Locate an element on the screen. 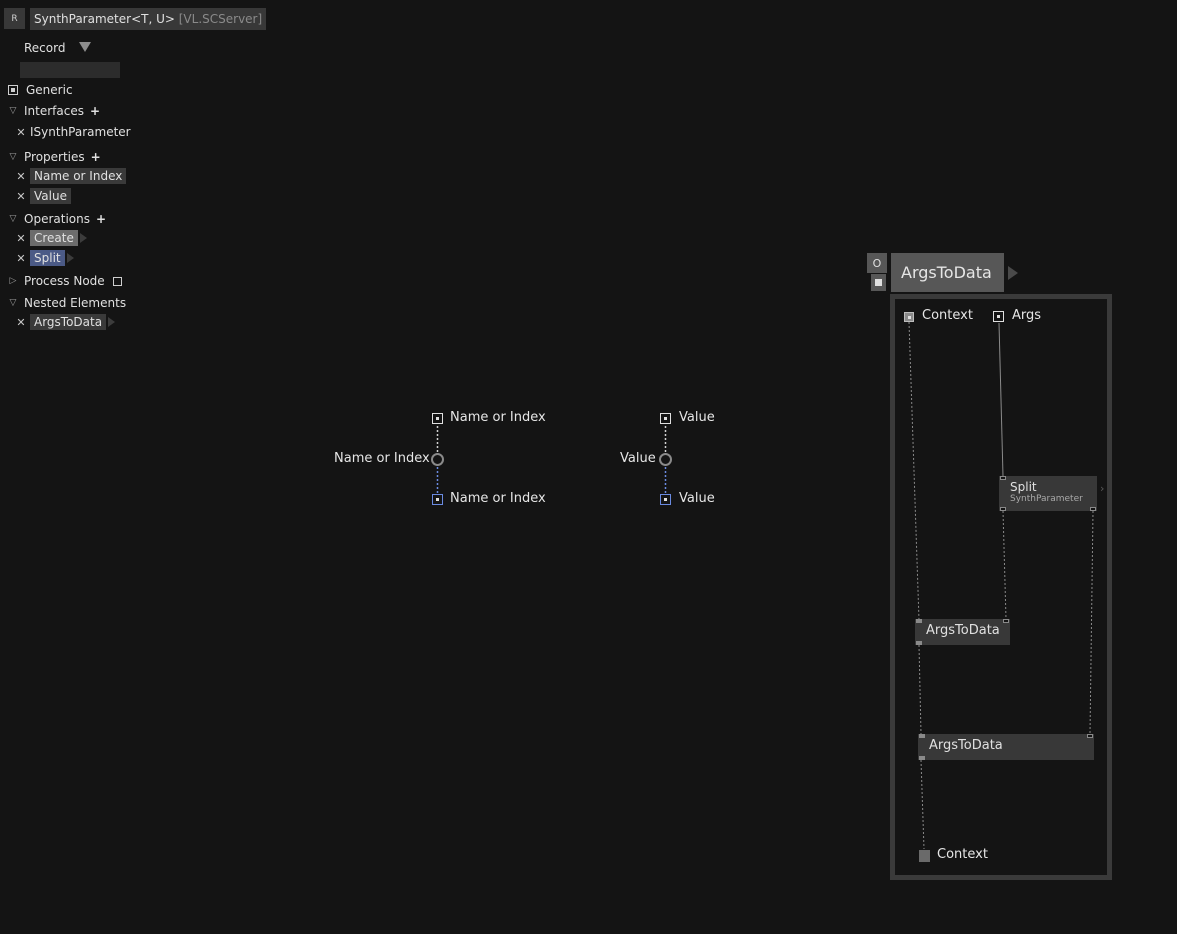  input-pin-label: Name or Index is located at coordinates (498, 417).